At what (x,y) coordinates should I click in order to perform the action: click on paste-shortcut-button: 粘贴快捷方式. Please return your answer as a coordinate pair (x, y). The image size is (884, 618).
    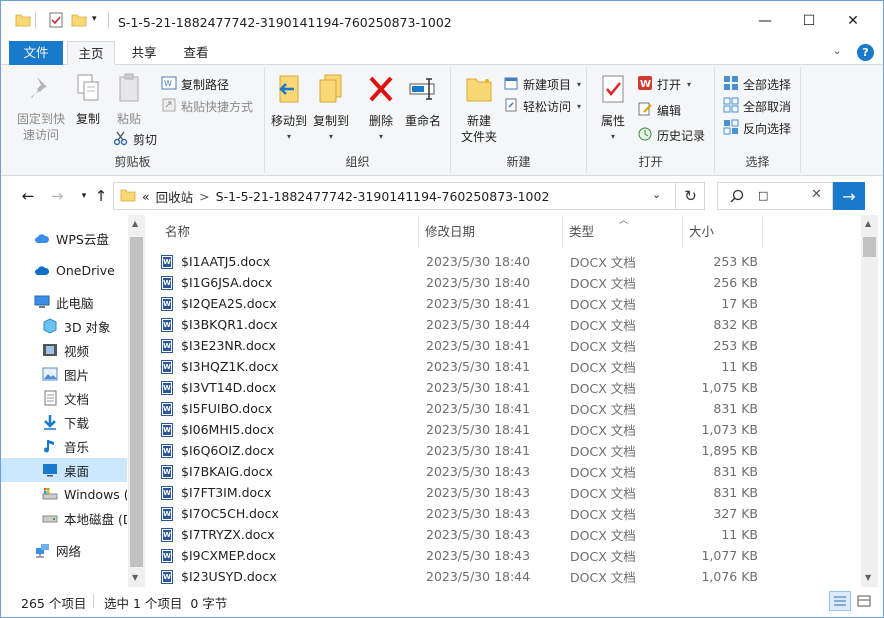
    Looking at the image, I should click on (207, 106).